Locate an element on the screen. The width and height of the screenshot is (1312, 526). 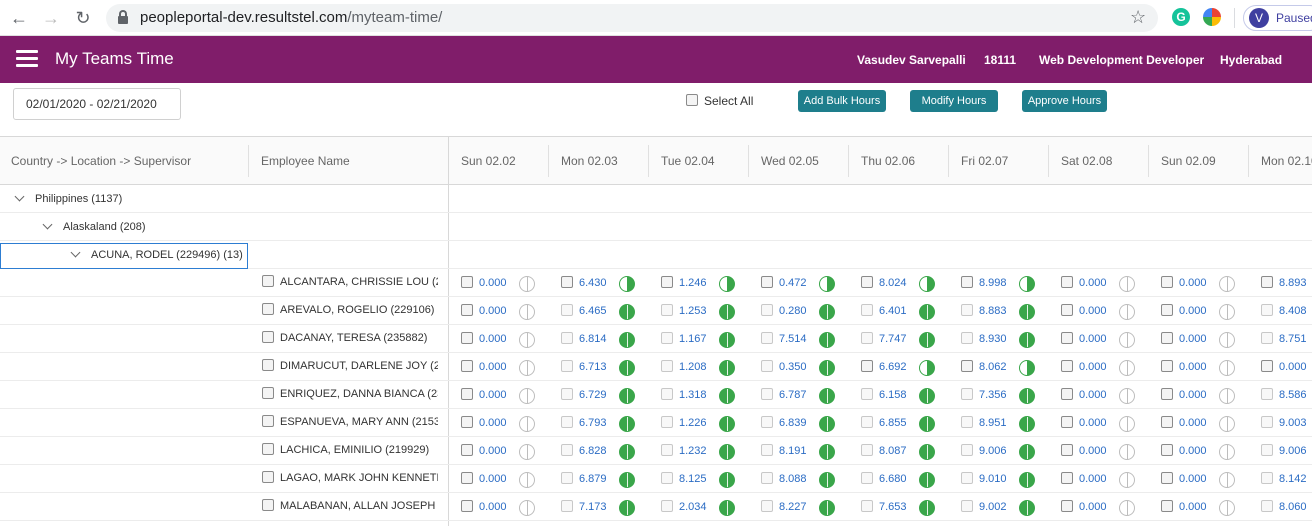
hours-value: 1.246 is located at coordinates (693, 283).